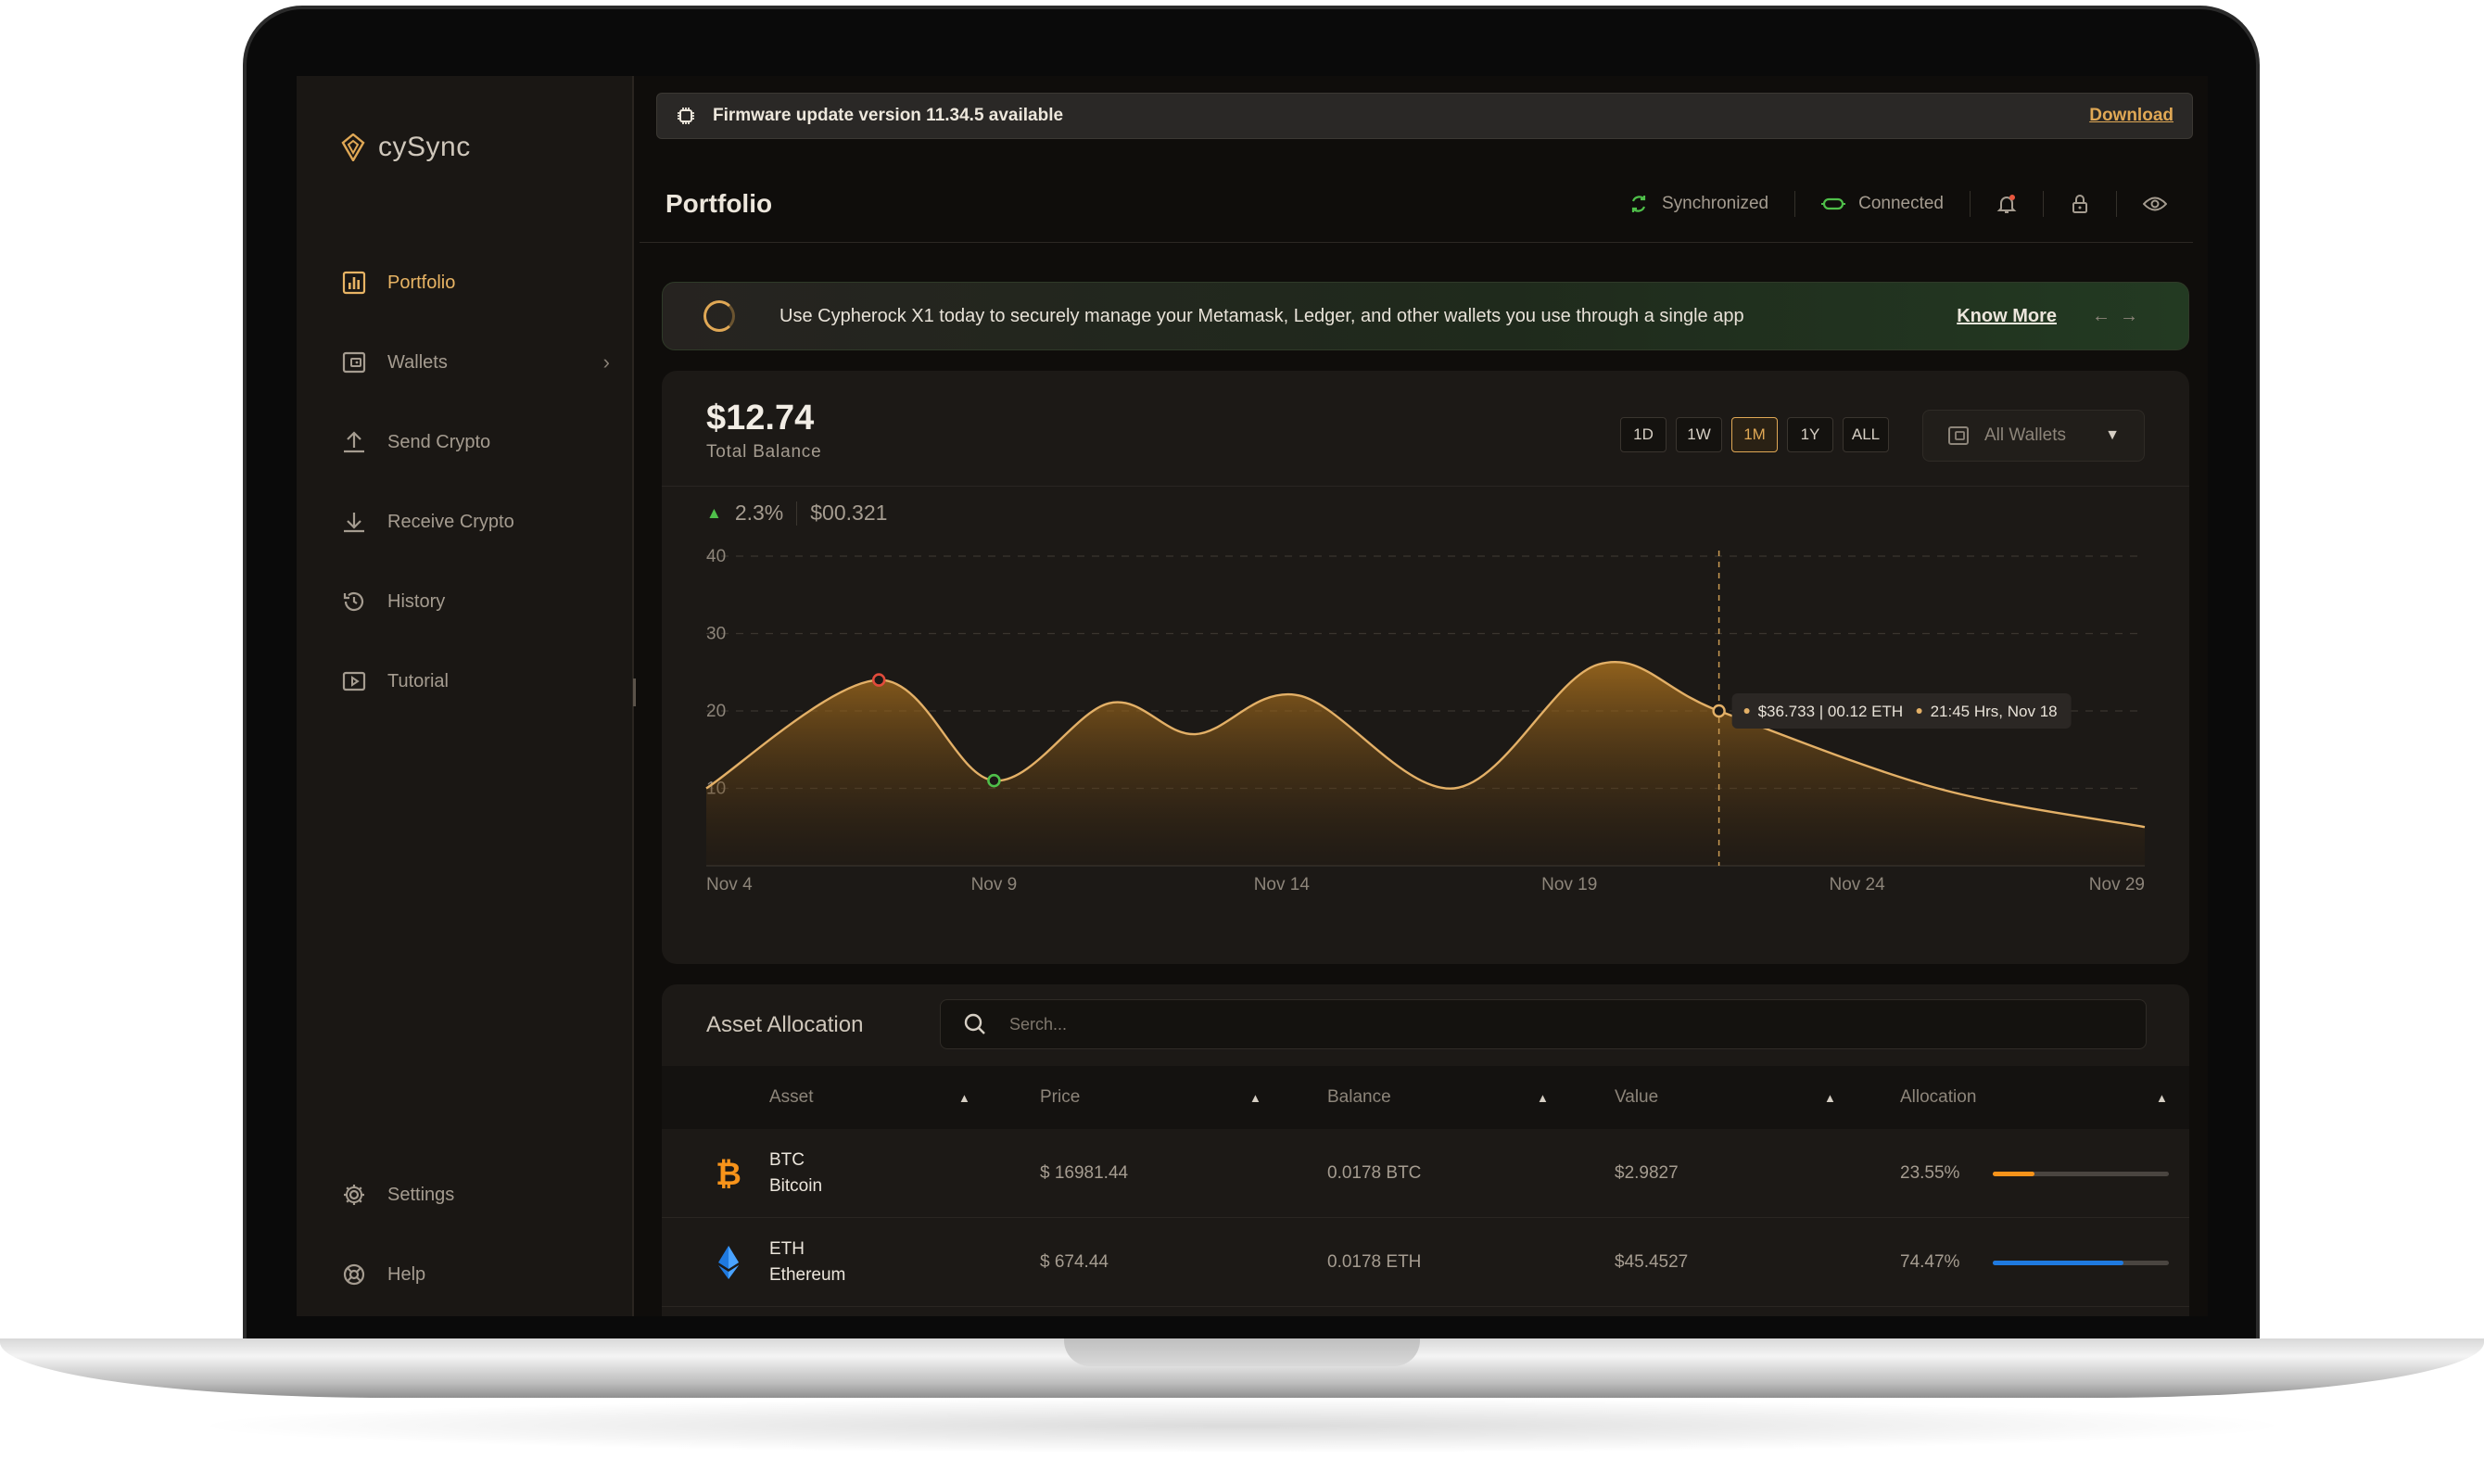 This screenshot has width=2484, height=1484. What do you see at coordinates (1242, 1425) in the screenshot?
I see `laptop-shadow` at bounding box center [1242, 1425].